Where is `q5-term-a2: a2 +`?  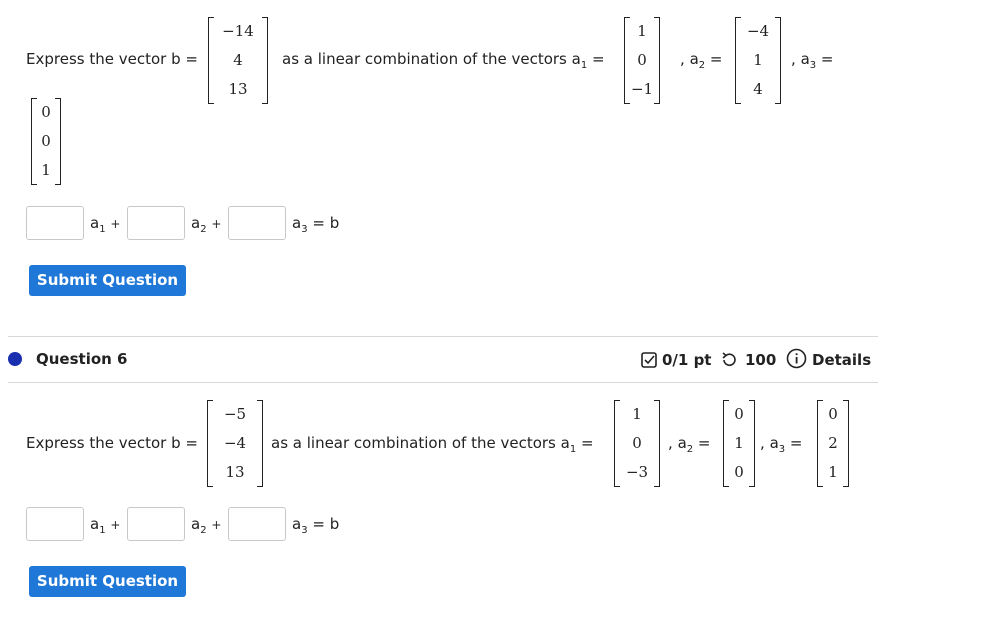
q5-term-a2: a2 + is located at coordinates (206, 224).